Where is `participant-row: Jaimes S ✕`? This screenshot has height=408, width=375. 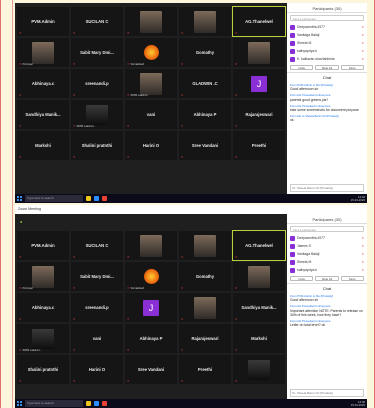
participant-row: Jaimes S ✕ is located at coordinates (327, 246).